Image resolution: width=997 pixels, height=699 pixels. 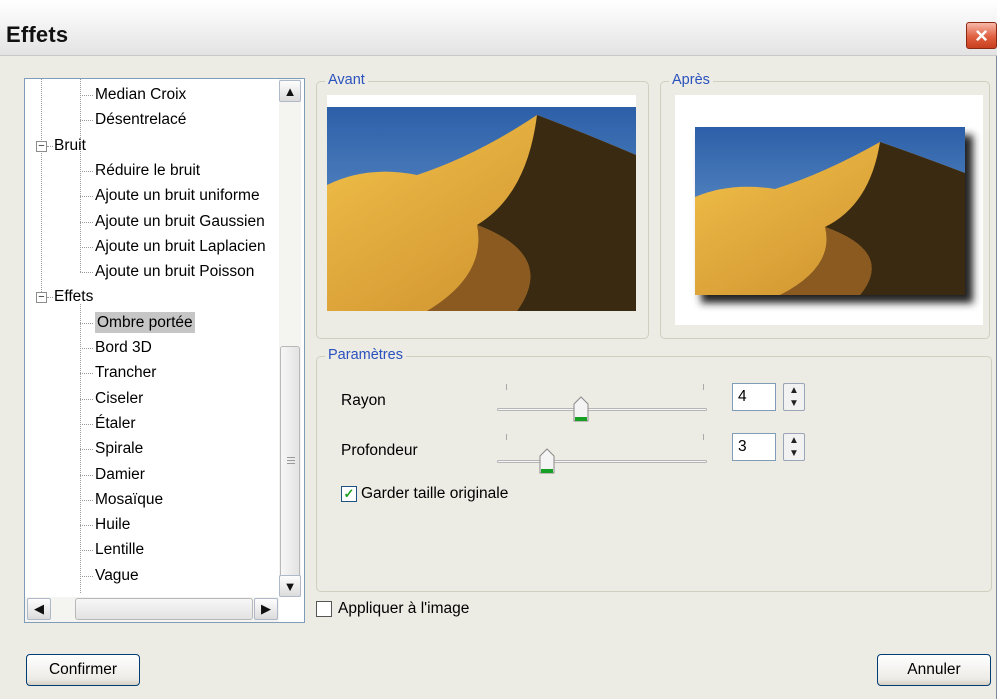 I want to click on chevron-up-icon: ▲, so click(x=290, y=91).